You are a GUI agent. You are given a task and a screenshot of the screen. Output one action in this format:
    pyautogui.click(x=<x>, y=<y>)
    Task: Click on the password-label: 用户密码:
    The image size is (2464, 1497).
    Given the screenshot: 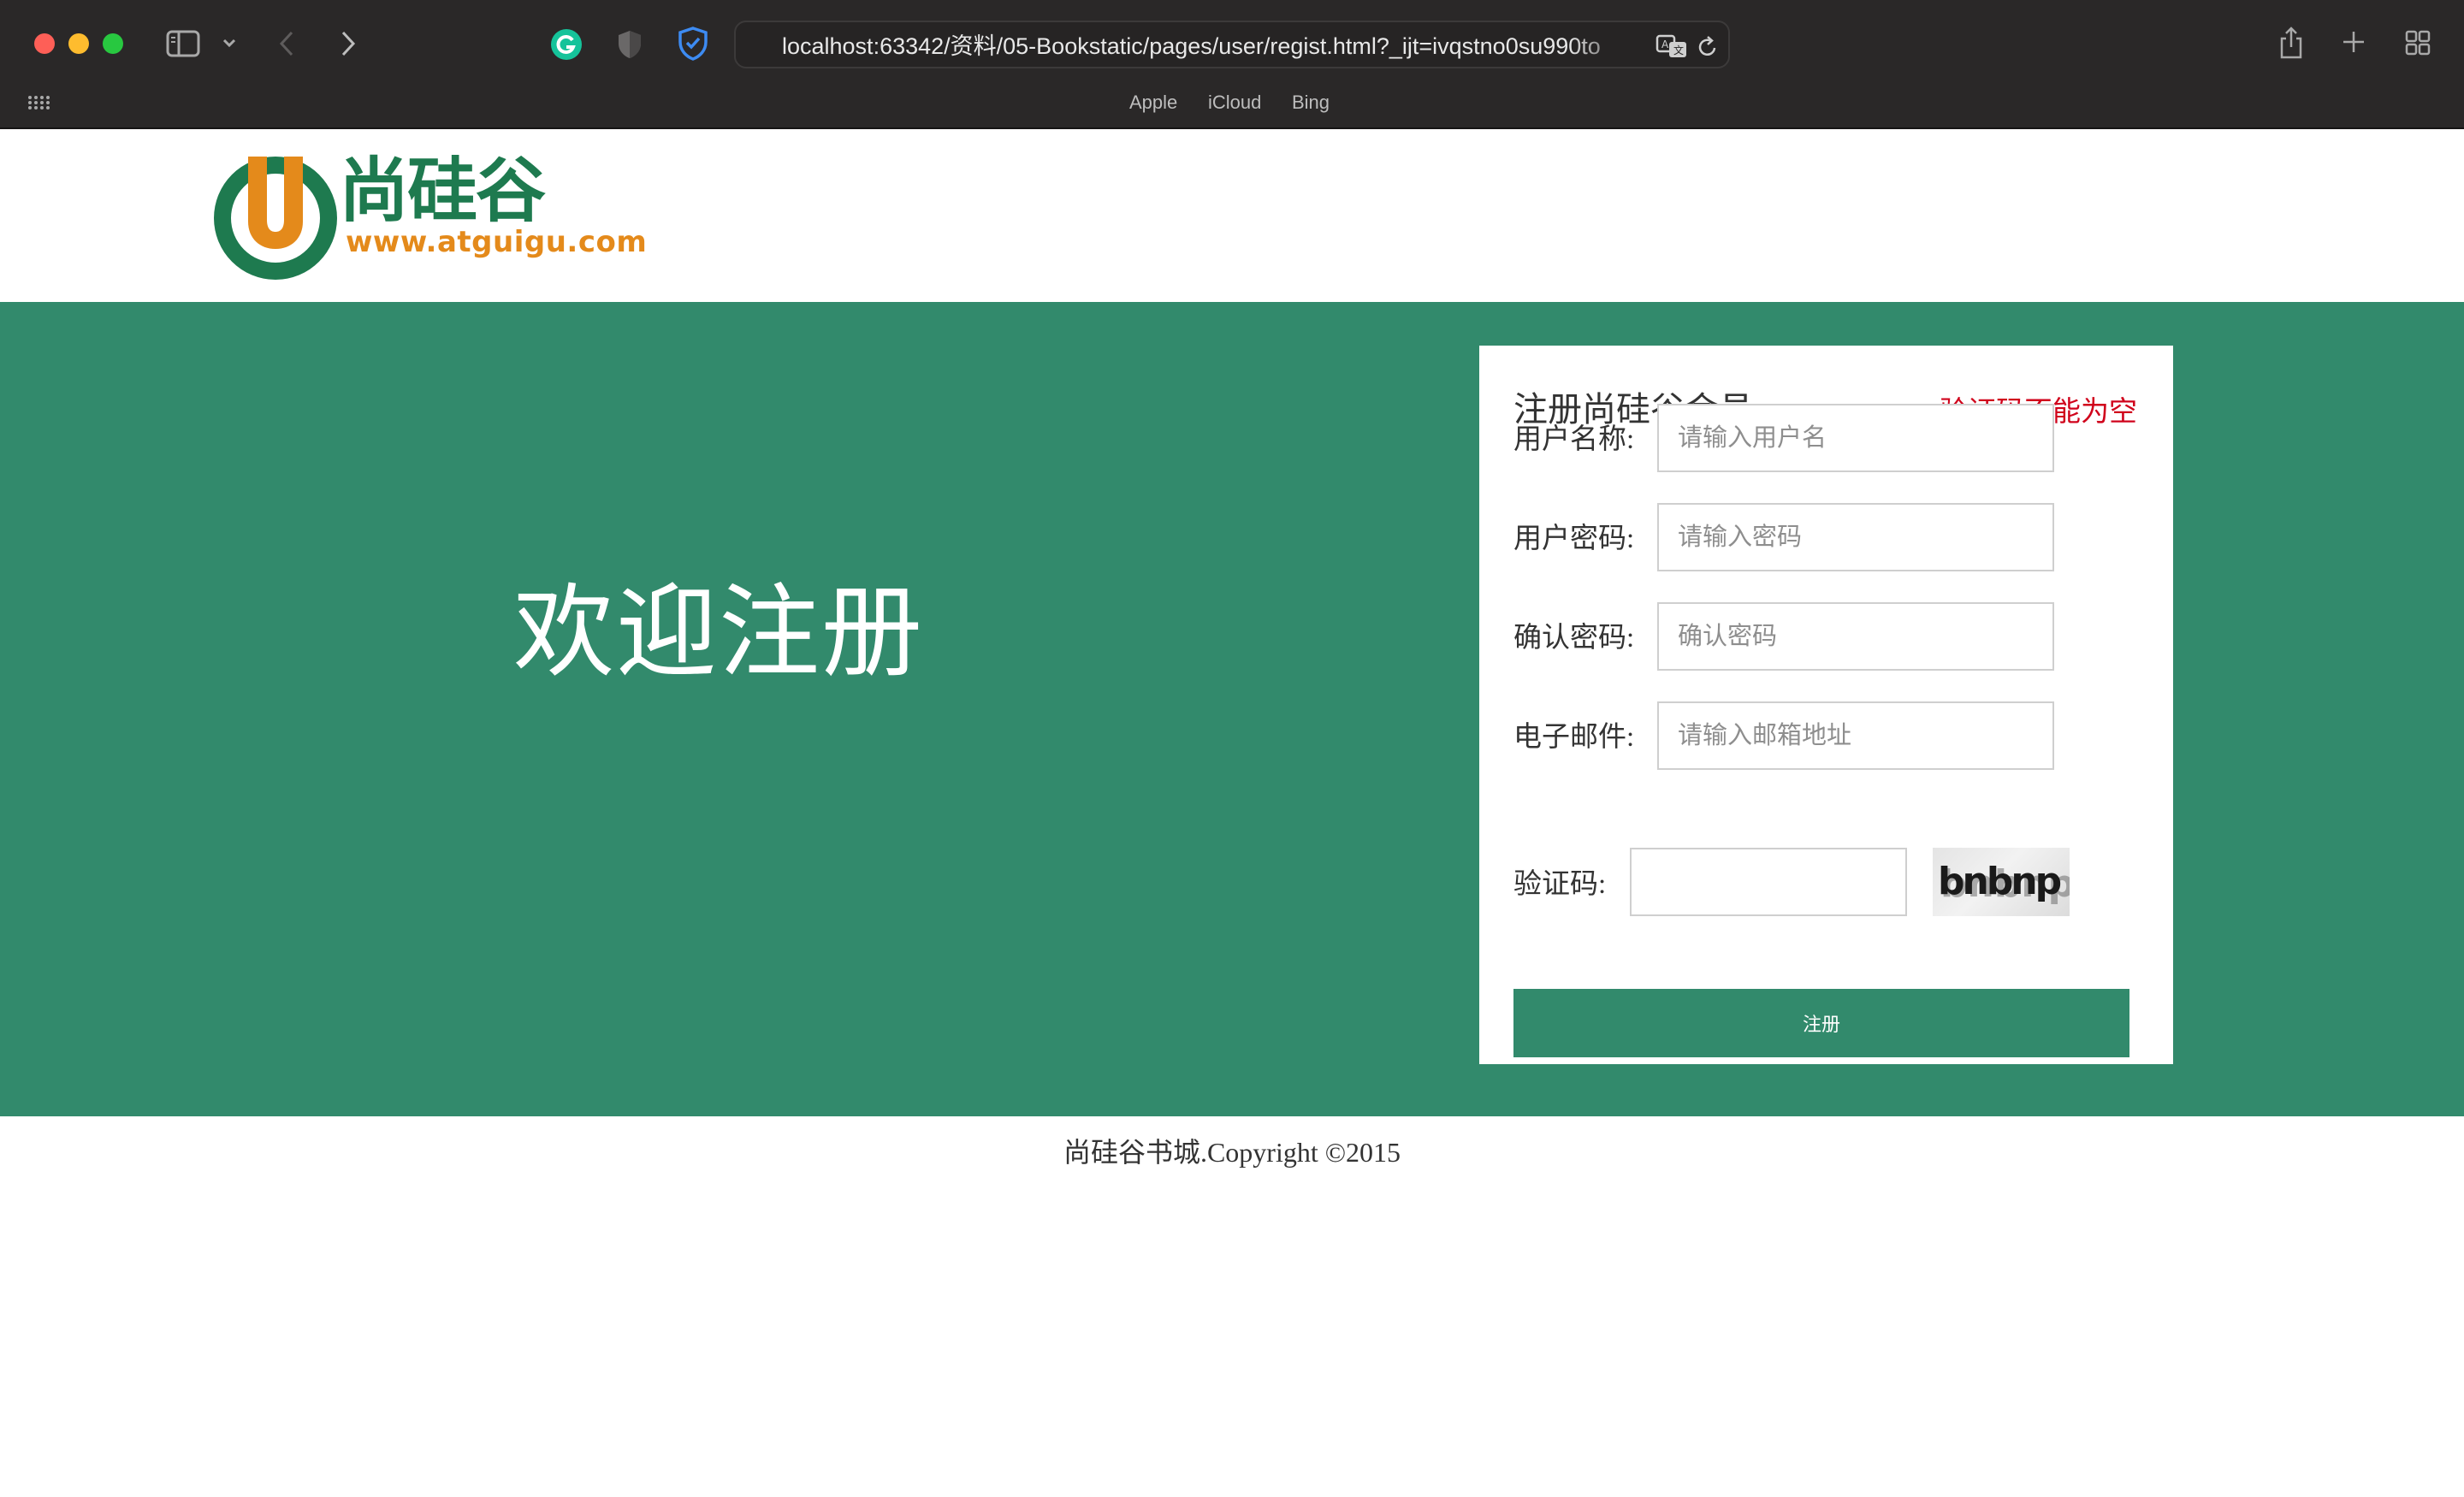 What is the action you would take?
    pyautogui.click(x=1574, y=539)
    